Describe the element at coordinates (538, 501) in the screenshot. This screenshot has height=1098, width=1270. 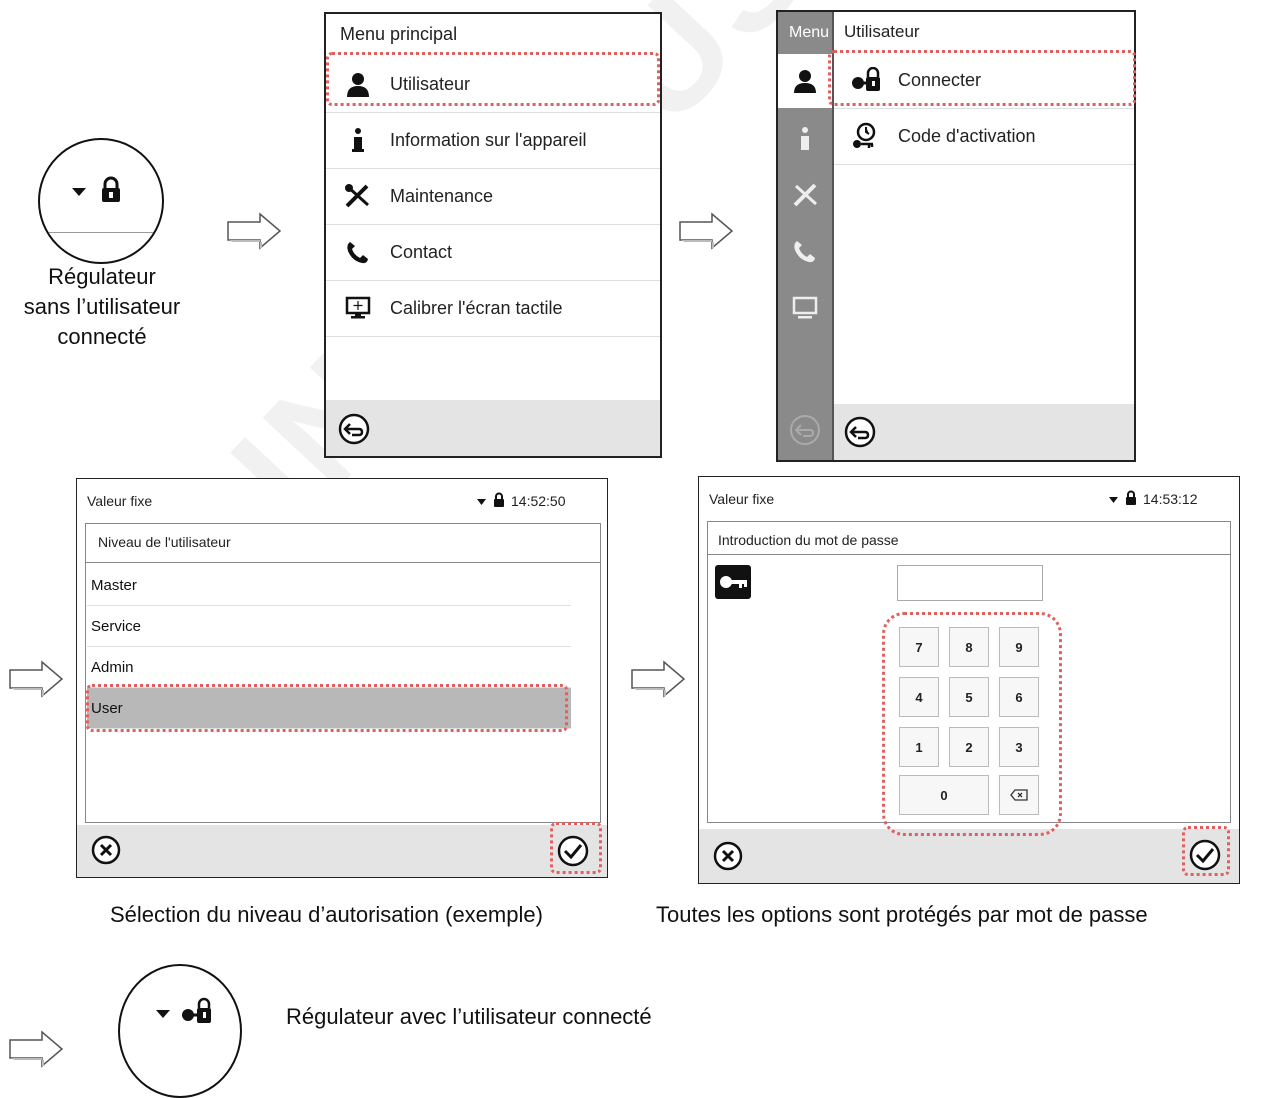
I see `clock: 14:52:50` at that location.